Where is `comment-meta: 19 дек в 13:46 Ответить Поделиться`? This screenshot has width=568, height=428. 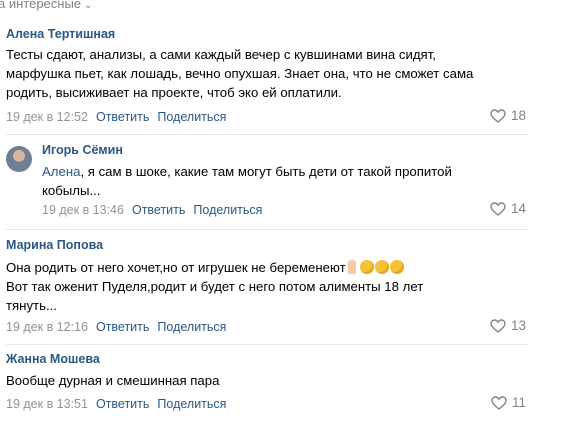
comment-meta: 19 дек в 13:46 Ответить Поделиться is located at coordinates (152, 210).